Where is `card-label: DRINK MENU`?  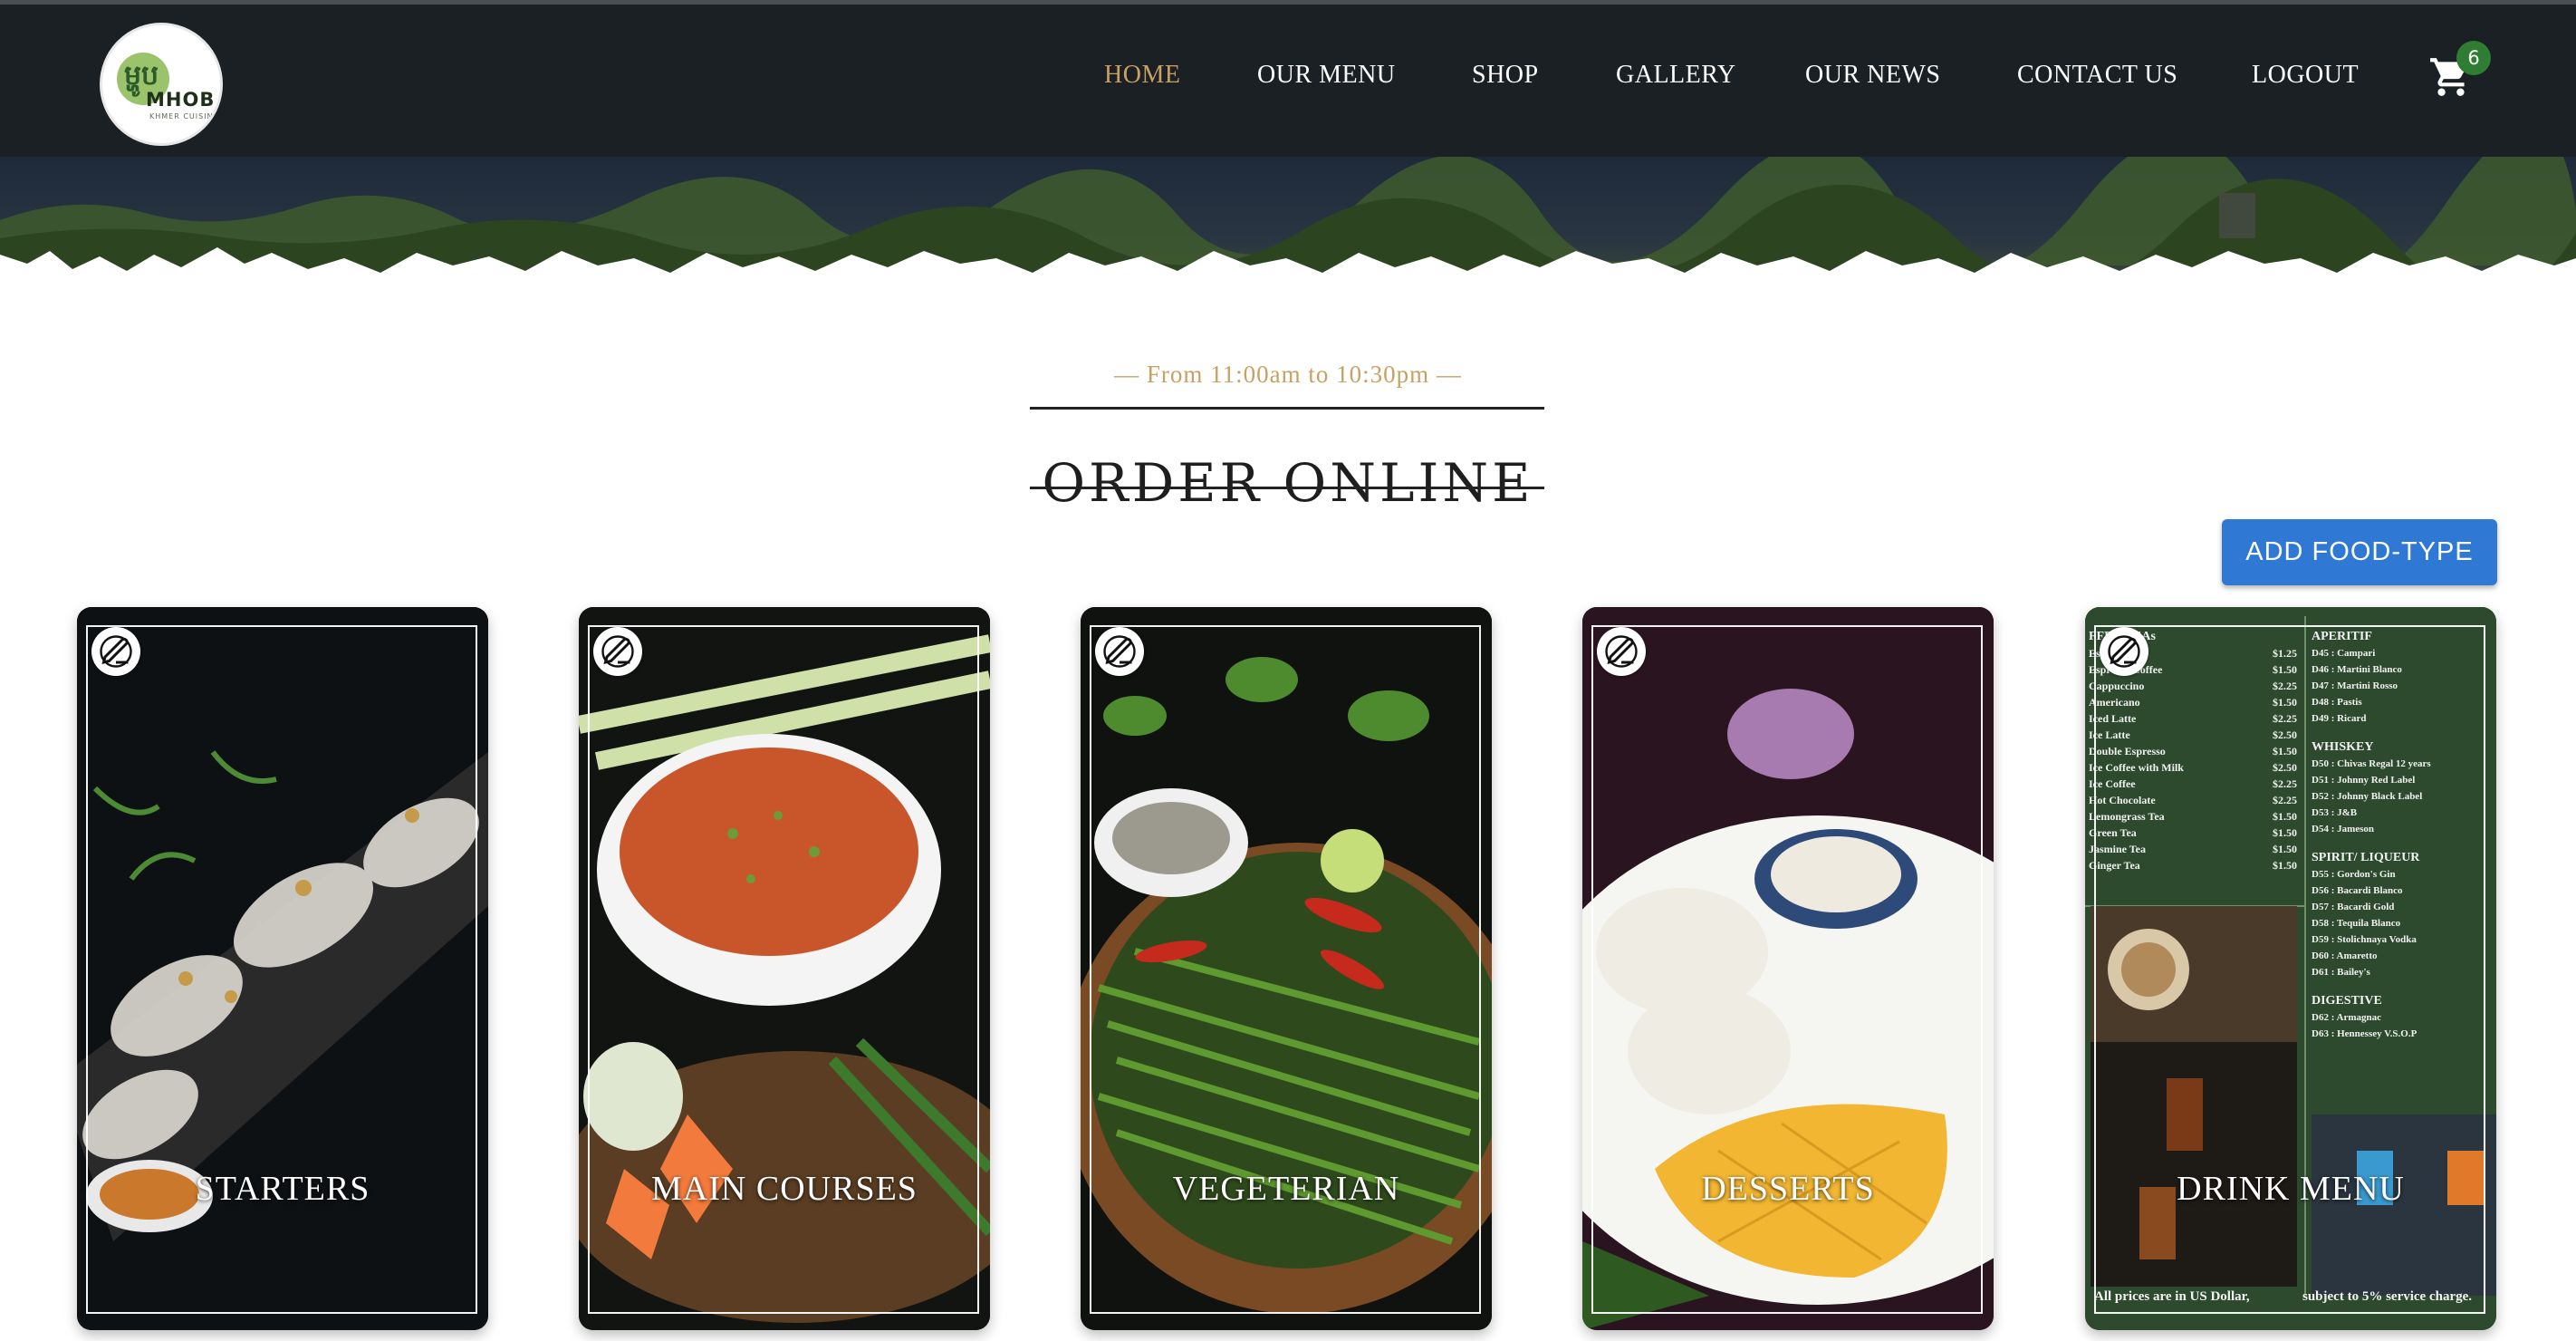
card-label: DRINK MENU is located at coordinates (2291, 1189).